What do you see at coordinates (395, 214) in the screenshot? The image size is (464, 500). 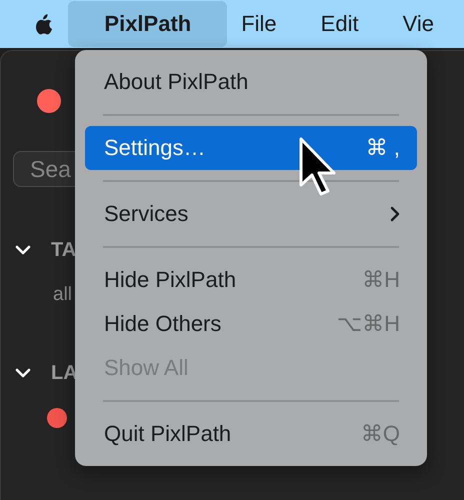 I see `chevron-right-icon` at bounding box center [395, 214].